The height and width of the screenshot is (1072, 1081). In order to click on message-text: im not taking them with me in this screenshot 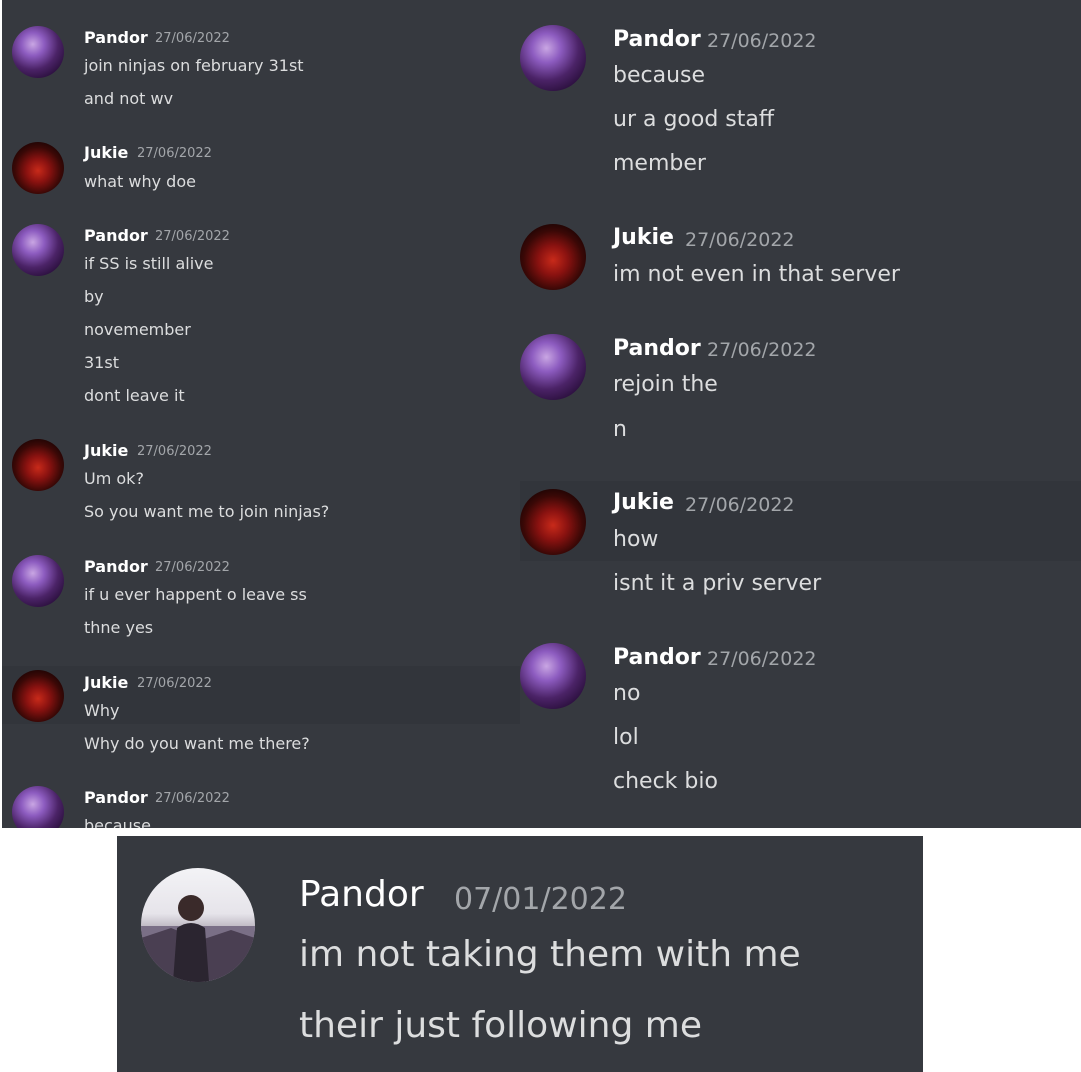, I will do `click(550, 954)`.